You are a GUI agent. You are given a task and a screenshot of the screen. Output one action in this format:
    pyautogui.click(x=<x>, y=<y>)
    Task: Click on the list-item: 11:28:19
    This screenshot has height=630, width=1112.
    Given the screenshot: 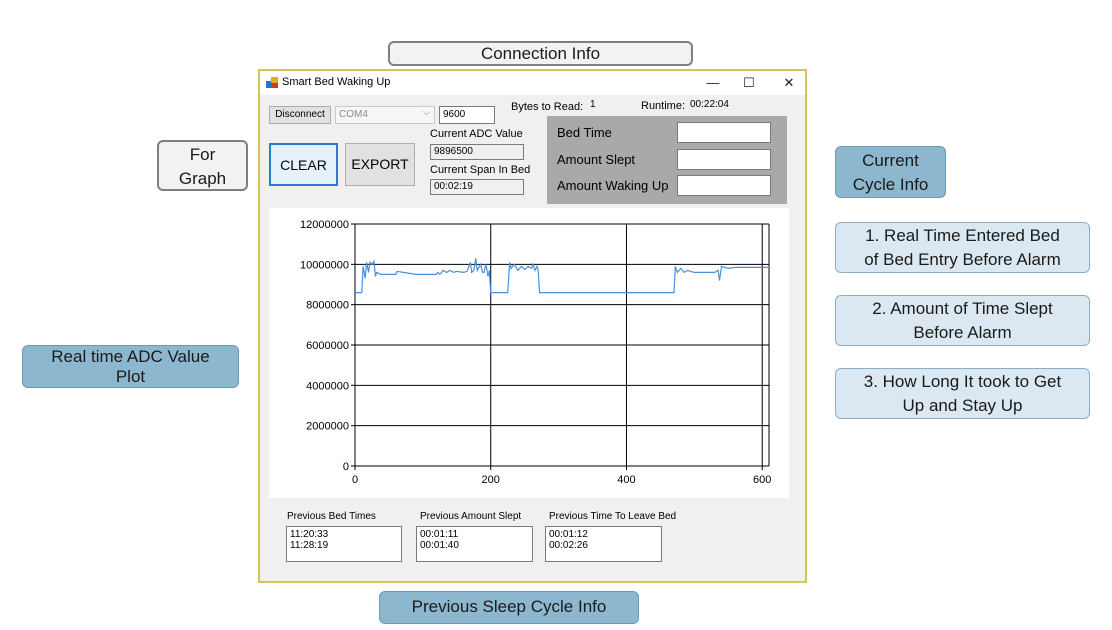 What is the action you would take?
    pyautogui.click(x=309, y=545)
    